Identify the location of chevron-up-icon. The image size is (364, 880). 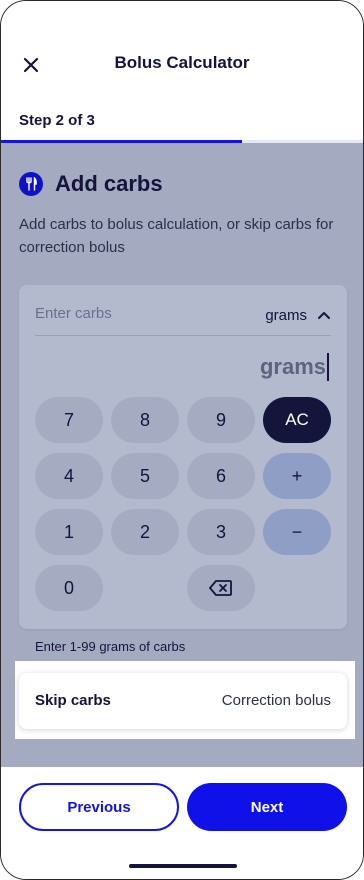
(324, 315).